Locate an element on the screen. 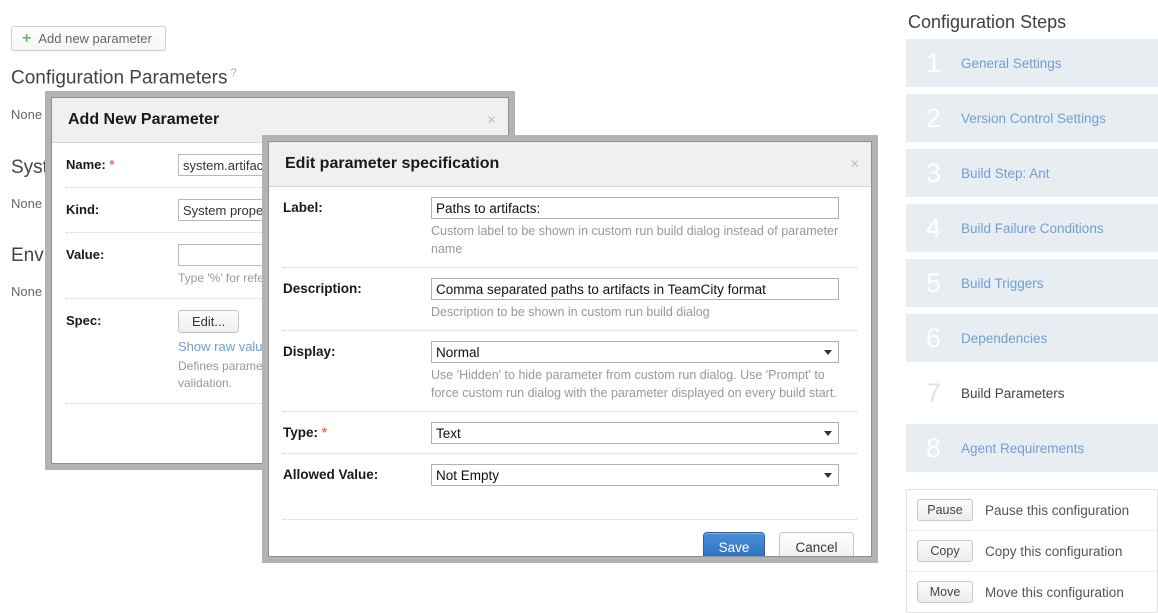 The height and width of the screenshot is (613, 1158). step-number: 1 is located at coordinates (933, 62).